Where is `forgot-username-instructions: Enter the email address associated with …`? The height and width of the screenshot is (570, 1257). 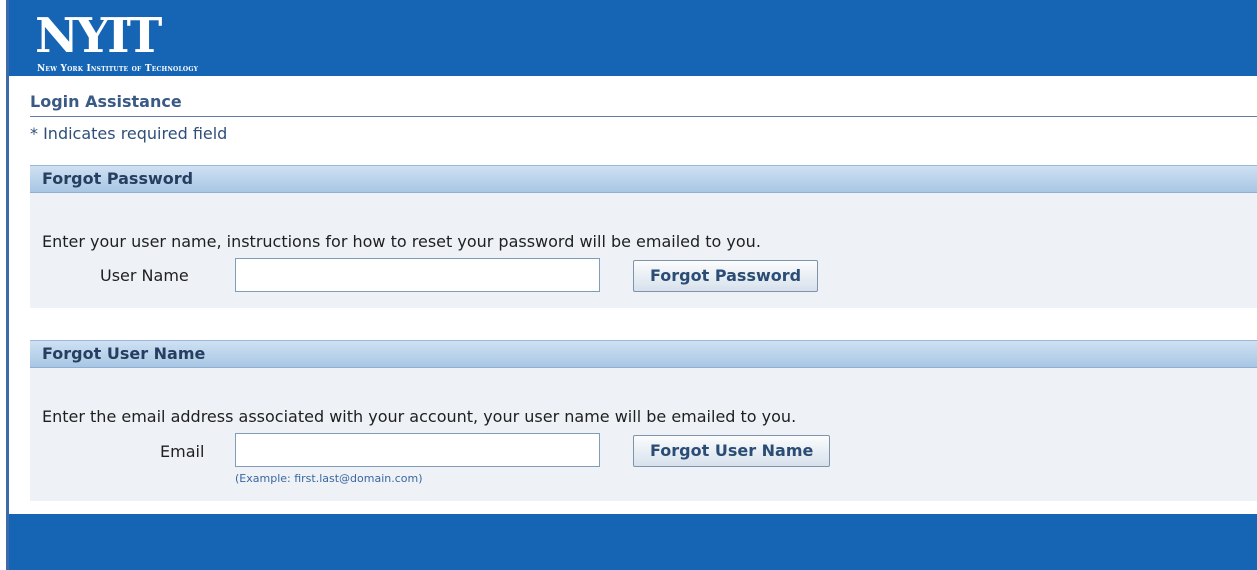 forgot-username-instructions: Enter the email address associated with … is located at coordinates (419, 416).